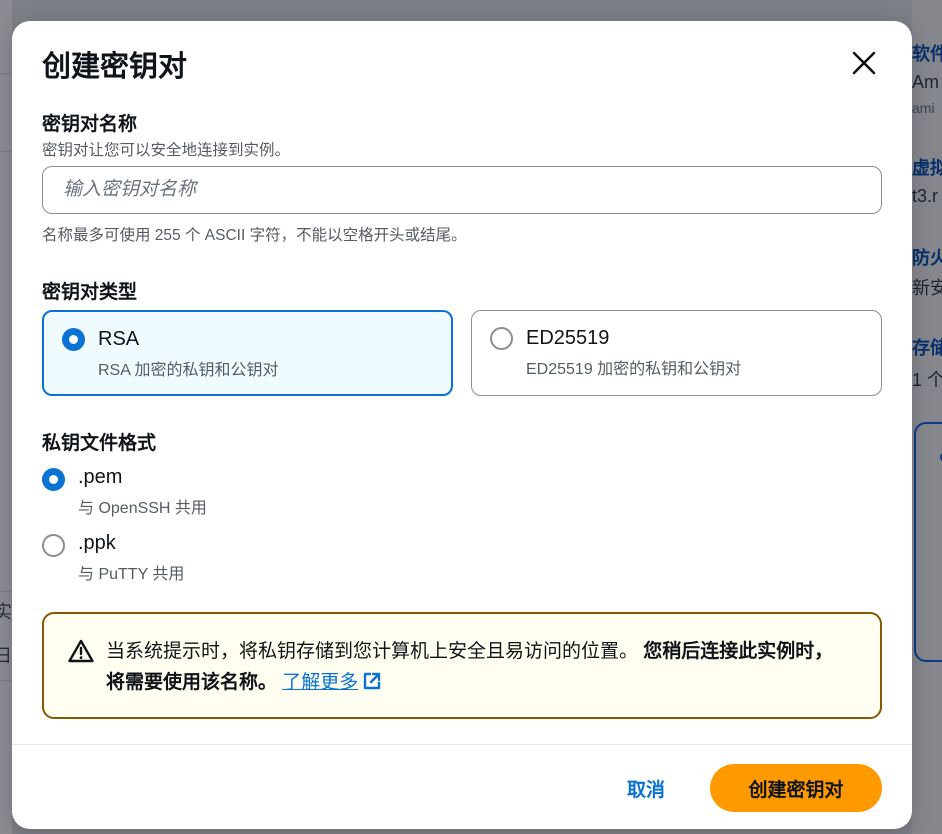 This screenshot has width=942, height=834. I want to click on key-type-option-rsa: RSA RSA 加密的私钥和公钥对, so click(247, 353).